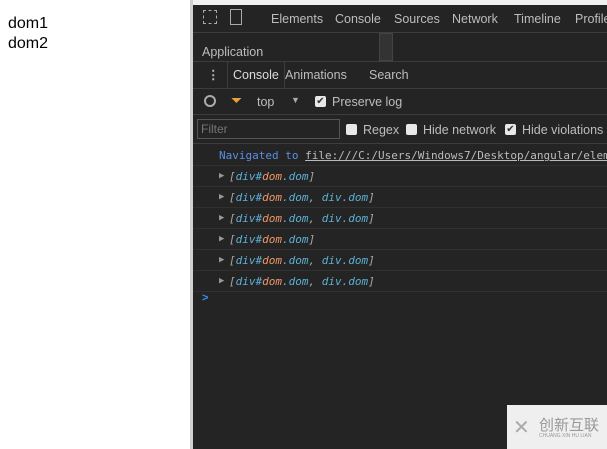  Describe the element at coordinates (510, 129) in the screenshot. I see `hide-violations-checkbox: ✔` at that location.